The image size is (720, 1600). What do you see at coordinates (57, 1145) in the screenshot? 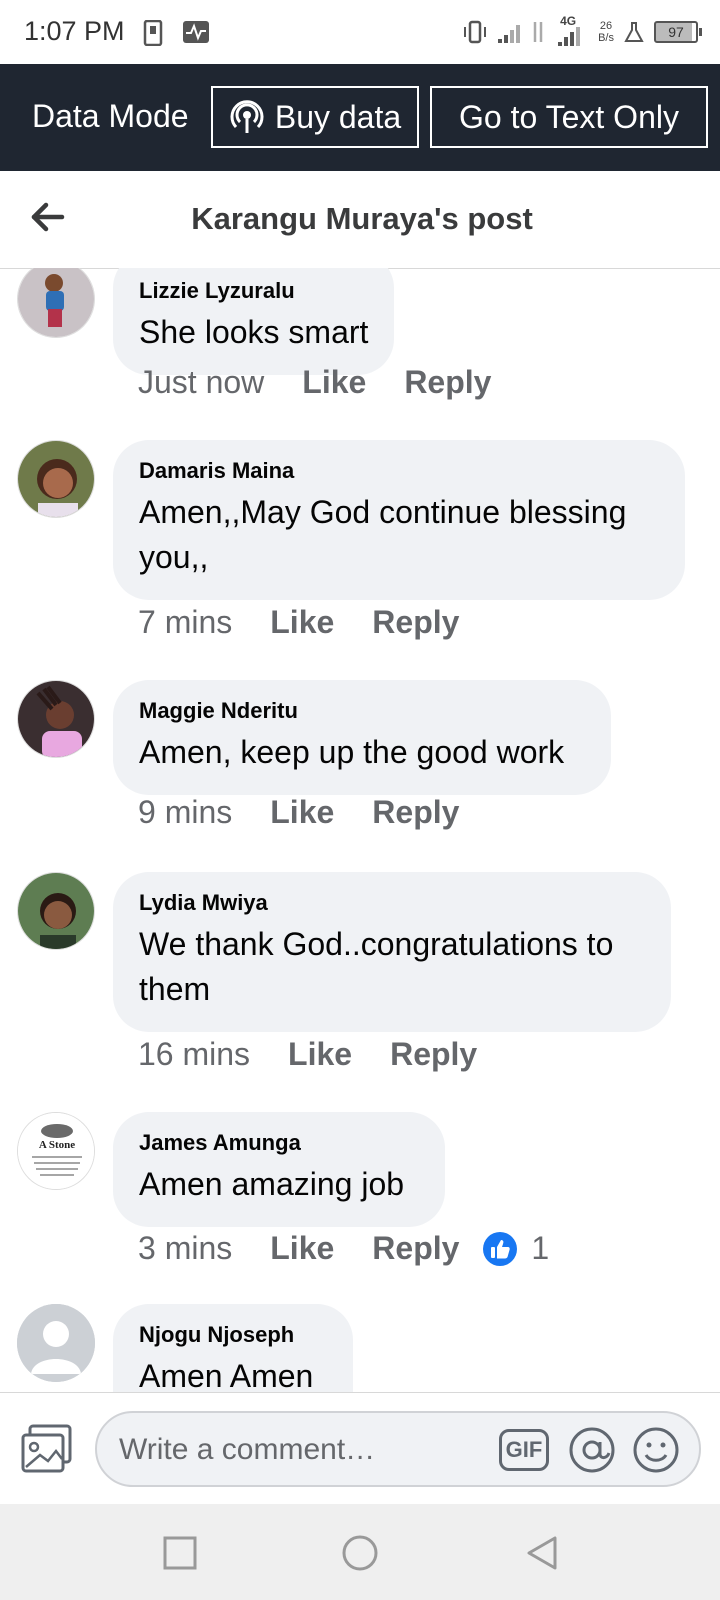
I see `avatar-text: A Stone` at bounding box center [57, 1145].